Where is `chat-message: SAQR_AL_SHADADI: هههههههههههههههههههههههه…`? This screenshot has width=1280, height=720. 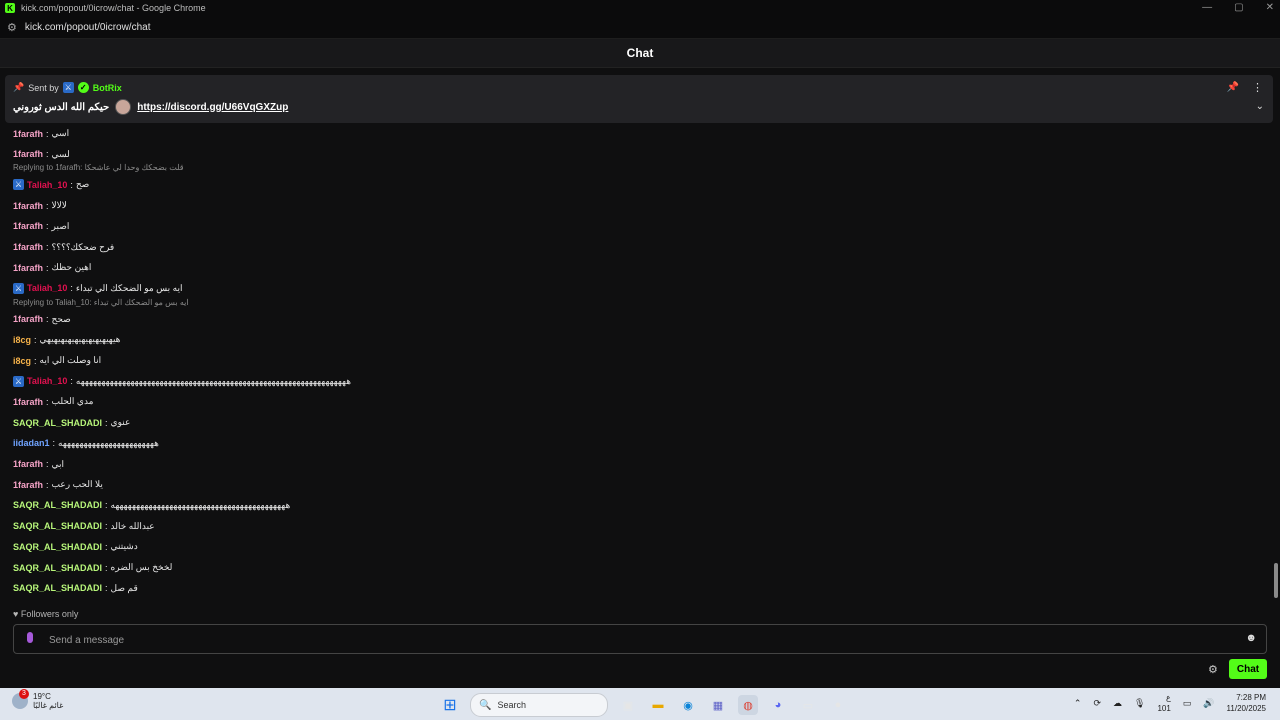 chat-message: SAQR_AL_SHADADI: هههههههههههههههههههههههه… is located at coordinates (151, 505).